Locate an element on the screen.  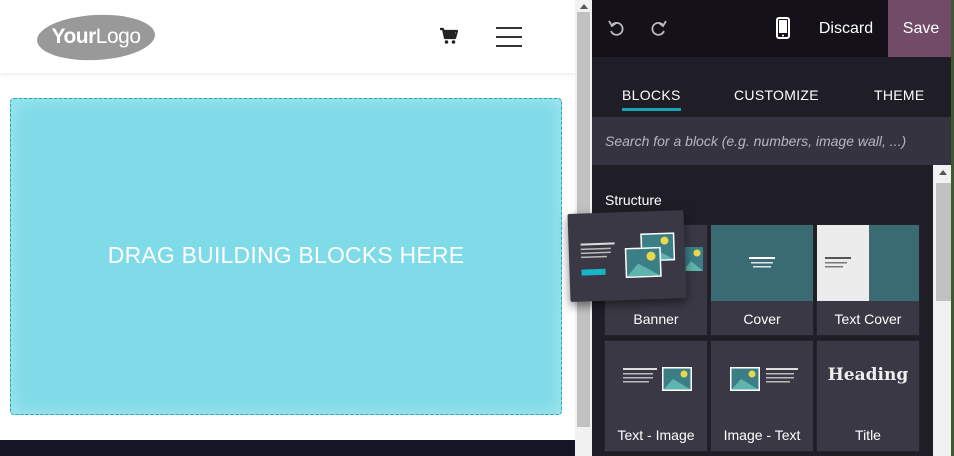
block-text-cover: Text Cover is located at coordinates (868, 280).